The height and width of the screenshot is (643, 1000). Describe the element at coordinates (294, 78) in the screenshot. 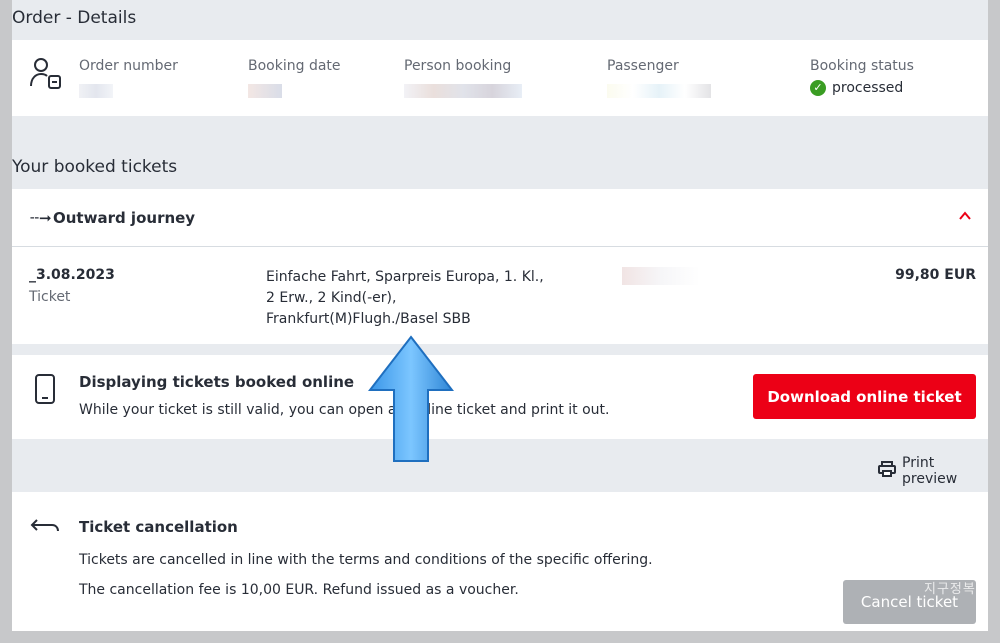

I see `booking-date-field: Booking date` at that location.